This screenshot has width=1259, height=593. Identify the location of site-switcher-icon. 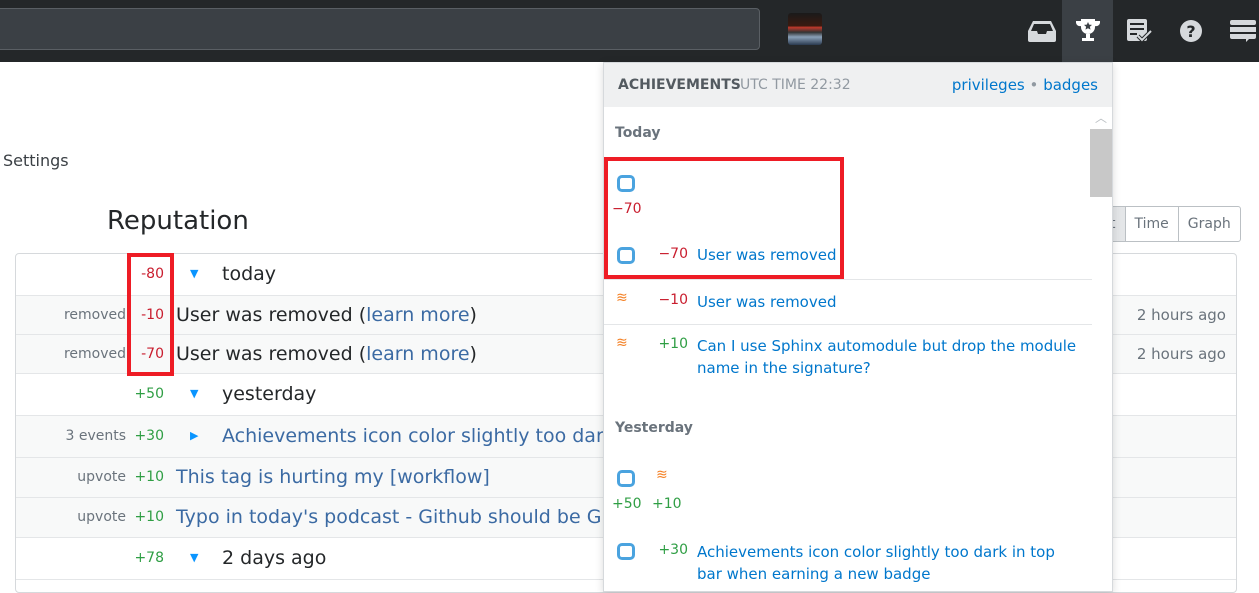
(1238, 31).